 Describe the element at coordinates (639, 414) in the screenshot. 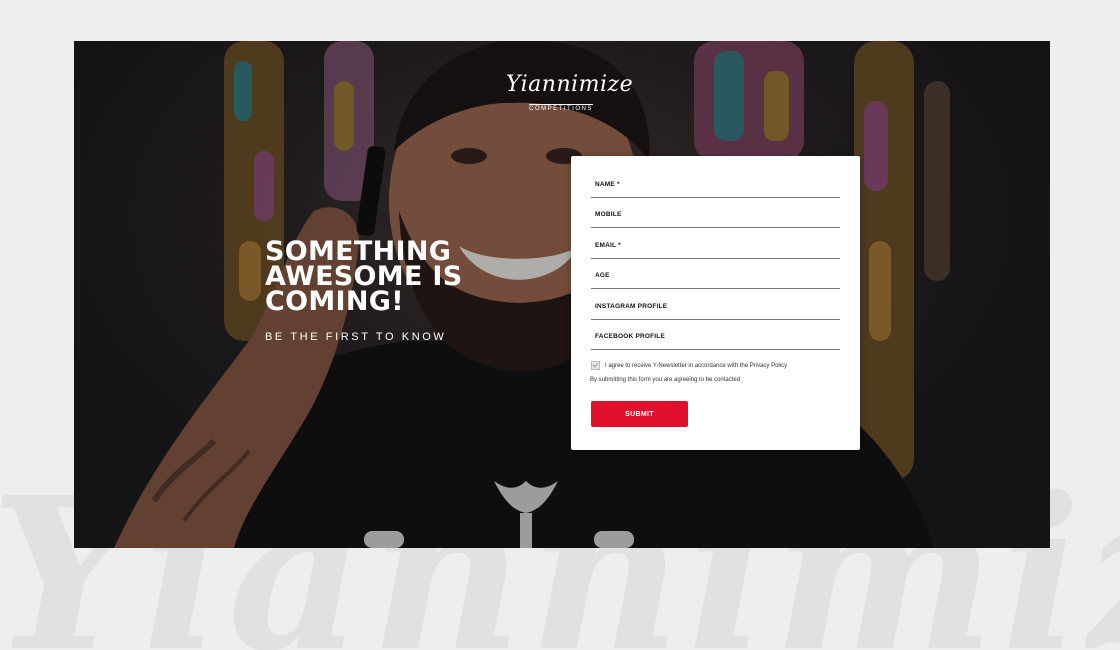

I see `submit-button: SUBMIT` at that location.